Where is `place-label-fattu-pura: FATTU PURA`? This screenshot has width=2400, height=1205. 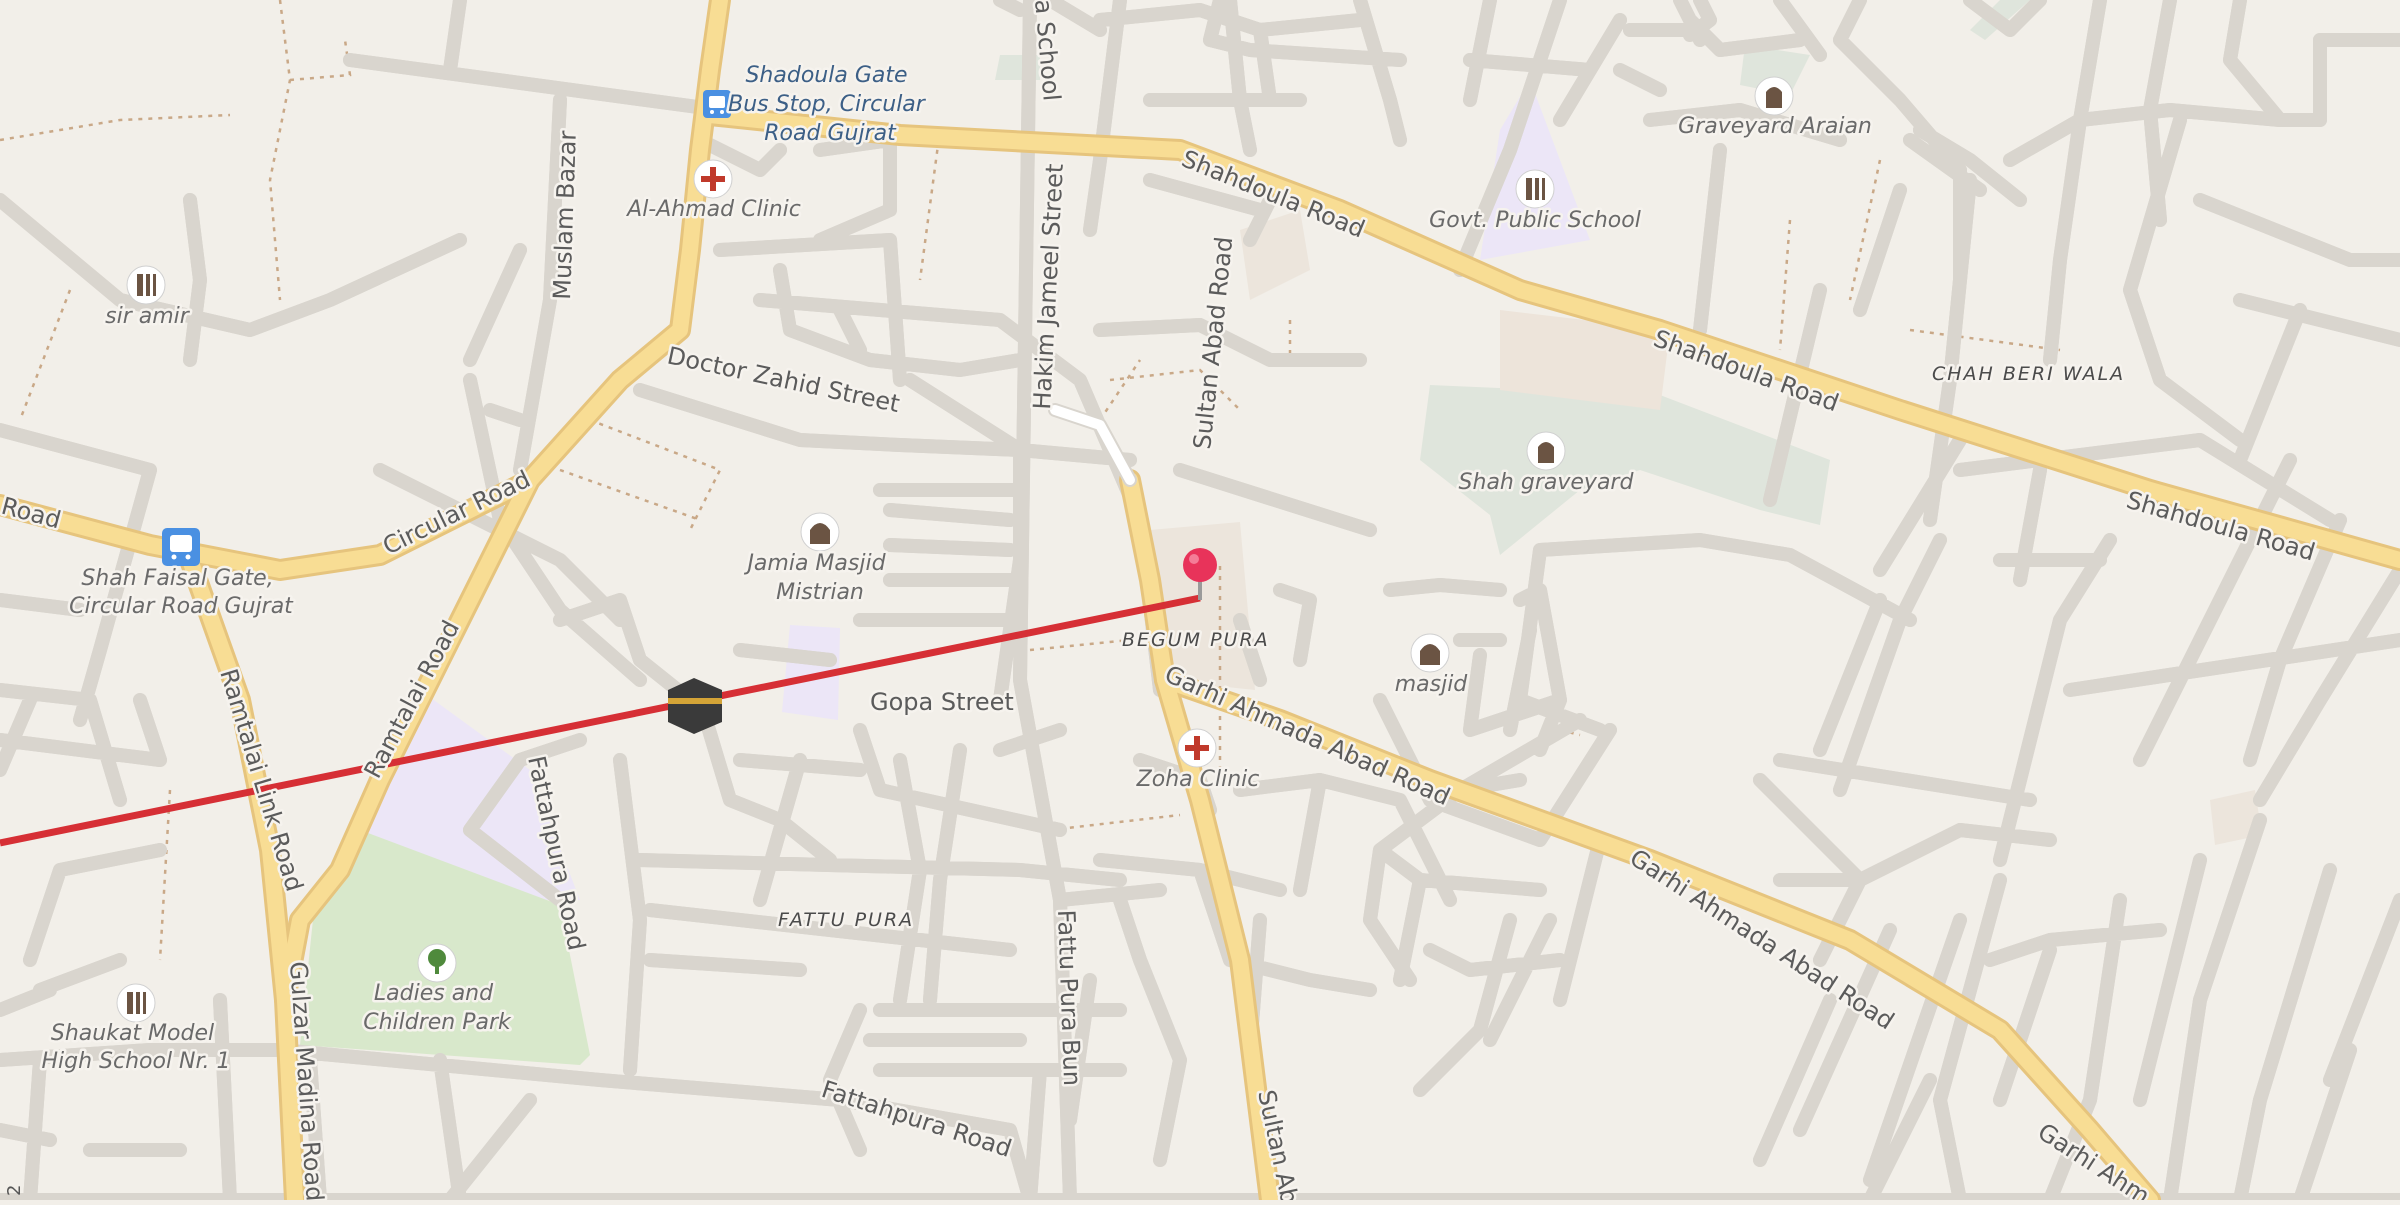 place-label-fattu-pura: FATTU PURA is located at coordinates (846, 920).